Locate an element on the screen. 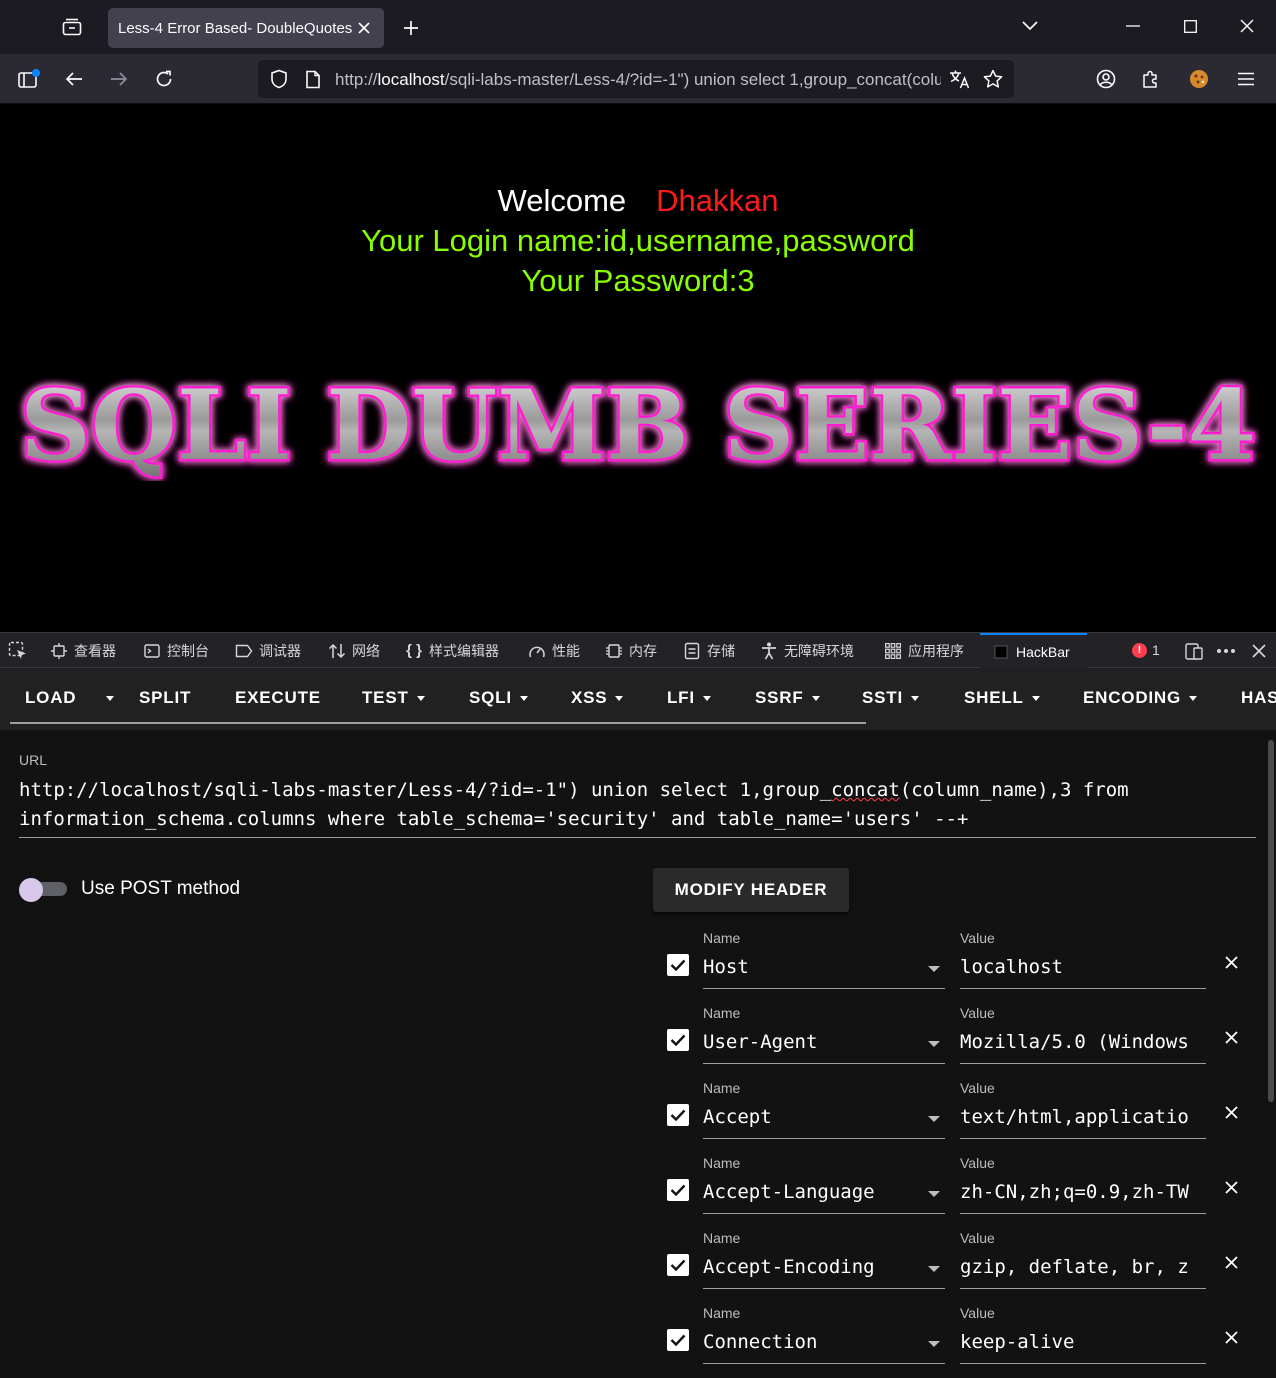 This screenshot has width=1276, height=1378. devtools-tab-accessibility: 无障碍环境 is located at coordinates (807, 650).